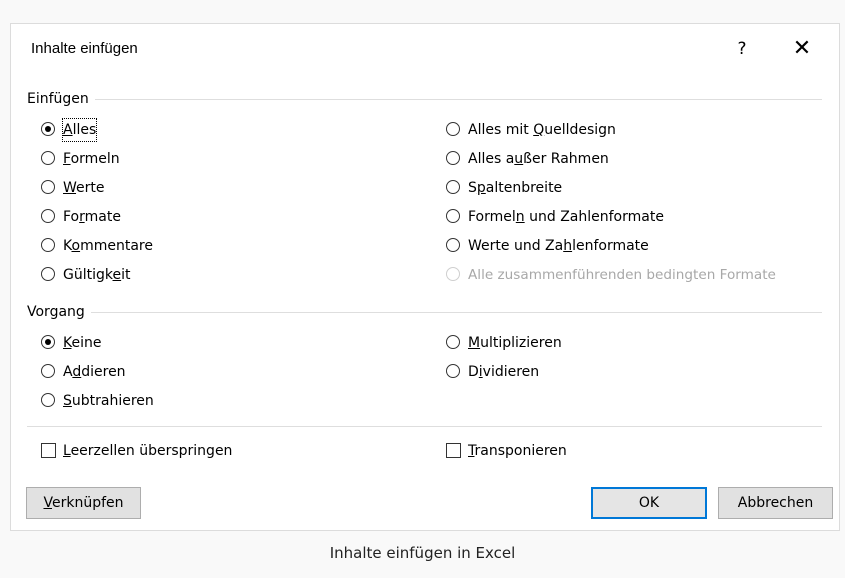  I want to click on radio-label: Werte und Zahlenformate, so click(558, 246).